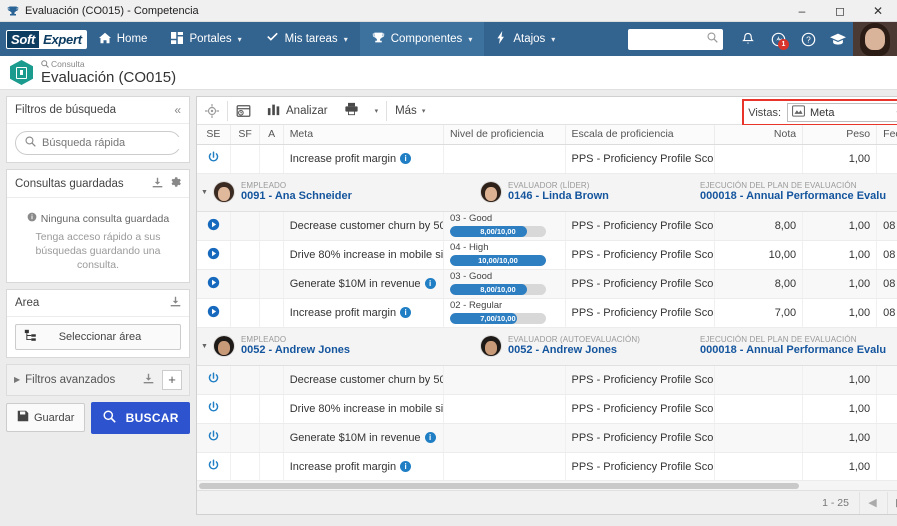  Describe the element at coordinates (148, 380) in the screenshot. I see `advanced-import-icon` at that location.